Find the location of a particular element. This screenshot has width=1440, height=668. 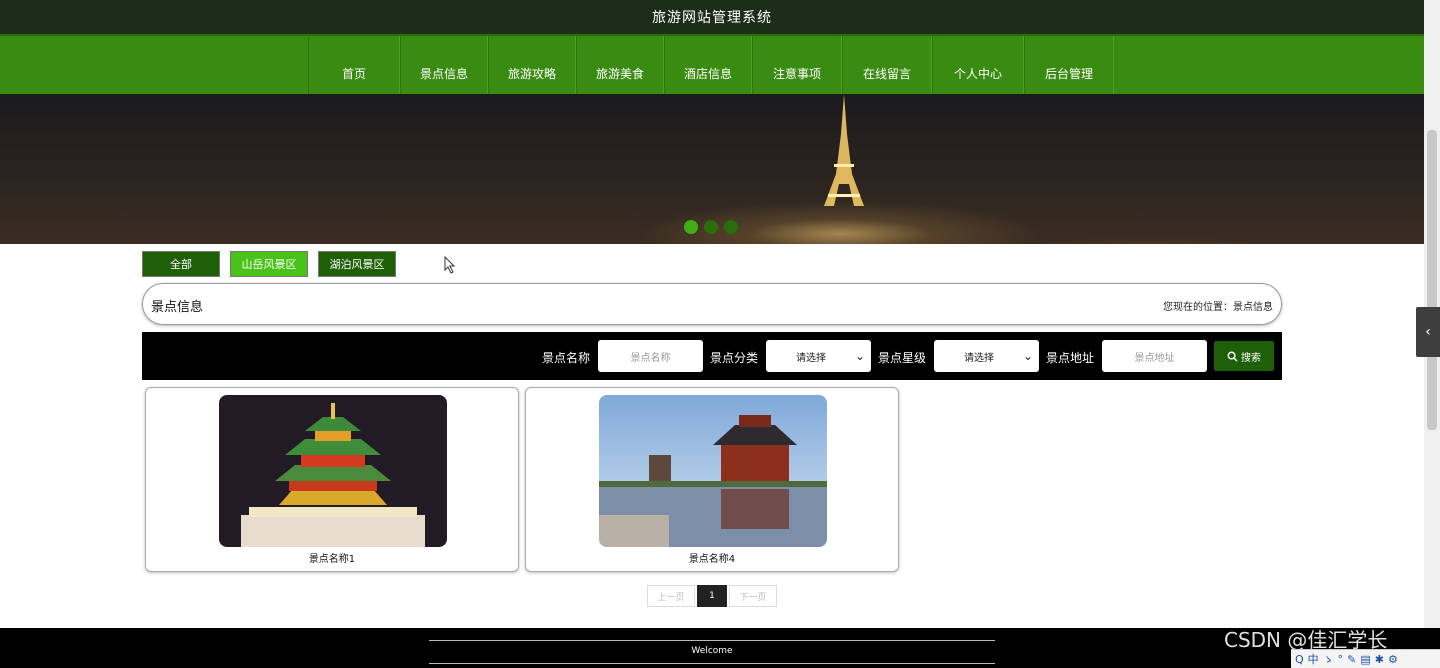

search-button: 搜索 is located at coordinates (1244, 356).